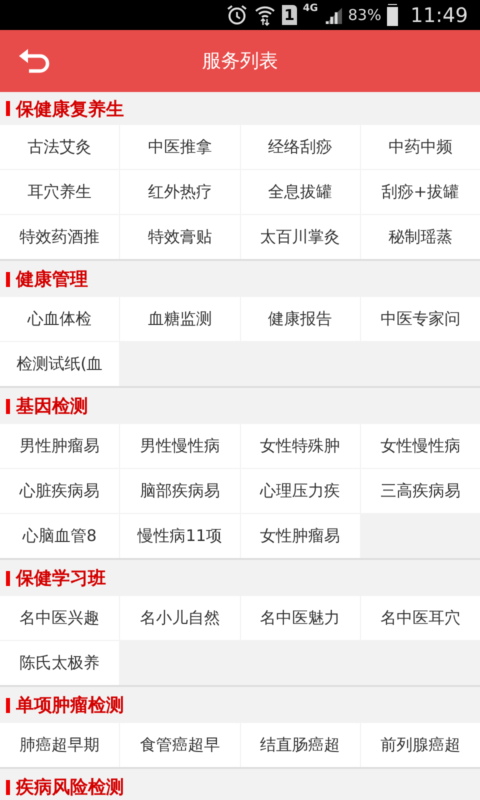  Describe the element at coordinates (180, 237) in the screenshot. I see `service-item: 特效膏贴` at that location.